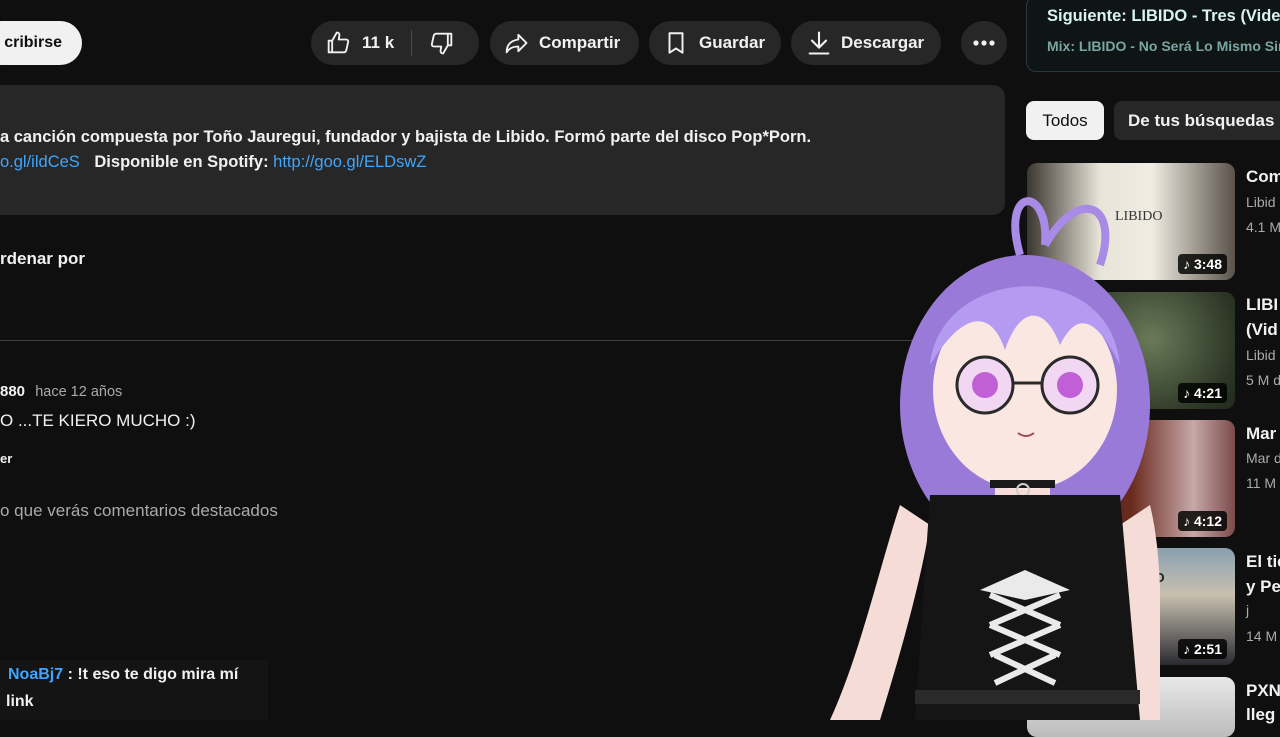  I want to click on save-button: Guardar, so click(715, 43).